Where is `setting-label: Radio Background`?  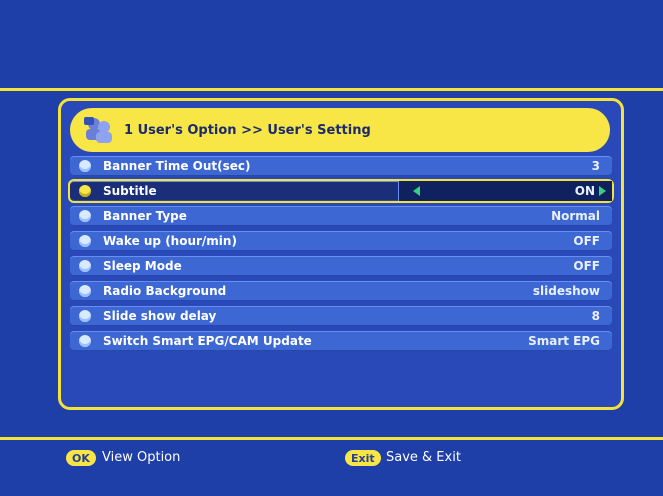
setting-label: Radio Background is located at coordinates (165, 291).